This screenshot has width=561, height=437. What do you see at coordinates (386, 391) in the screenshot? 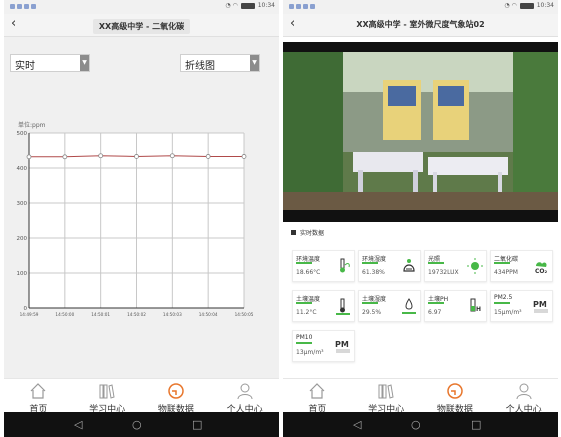
I see `books-icon` at bounding box center [386, 391].